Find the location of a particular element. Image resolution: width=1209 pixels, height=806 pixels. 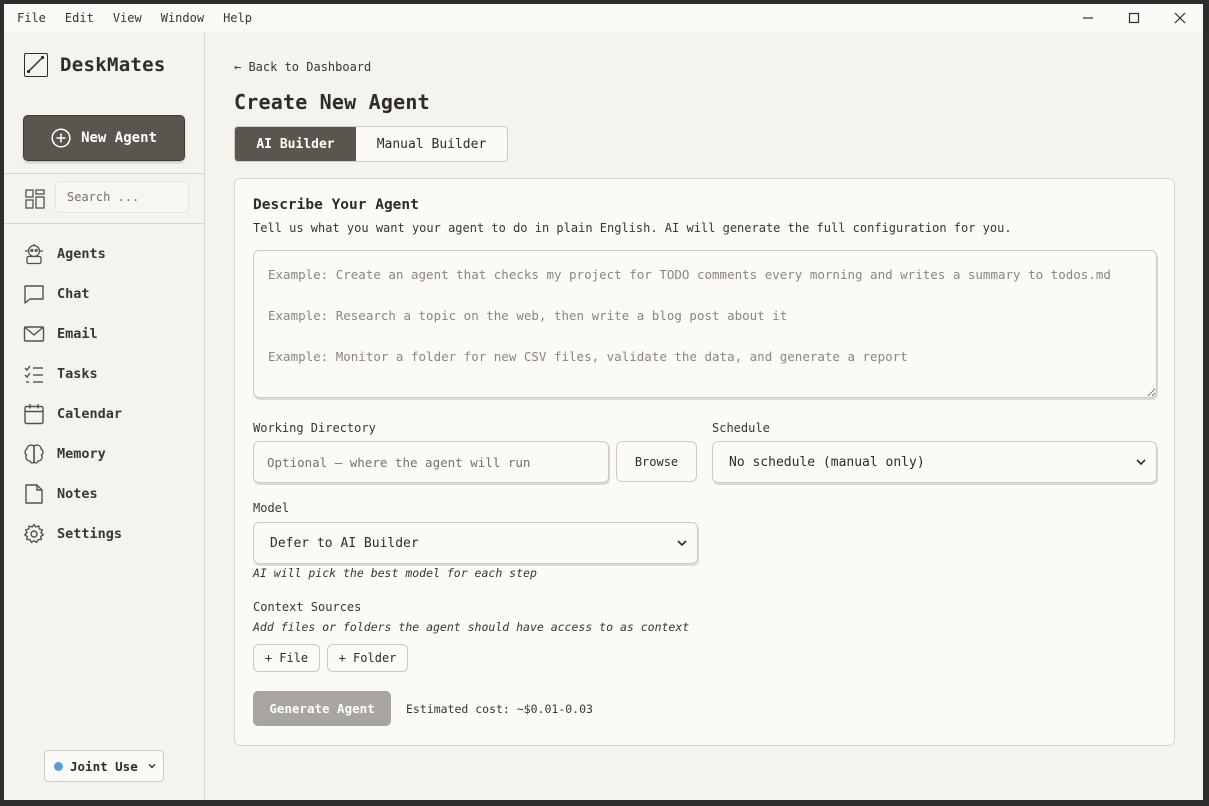

generate-agent-button: Generate Agent is located at coordinates (322, 708).